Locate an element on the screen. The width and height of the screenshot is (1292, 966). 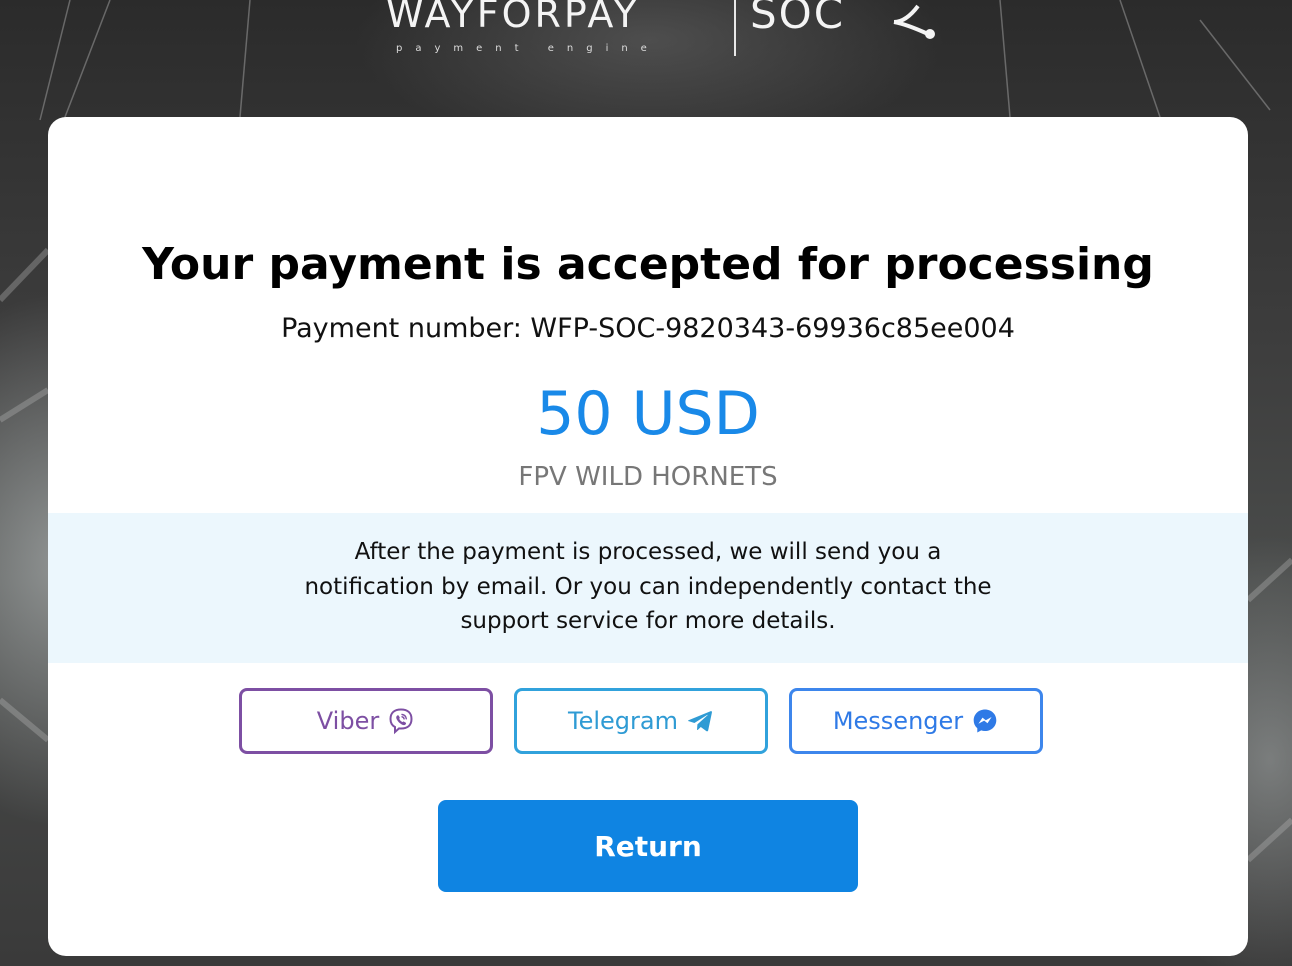
payment-amount: 50 USD is located at coordinates (648, 414).